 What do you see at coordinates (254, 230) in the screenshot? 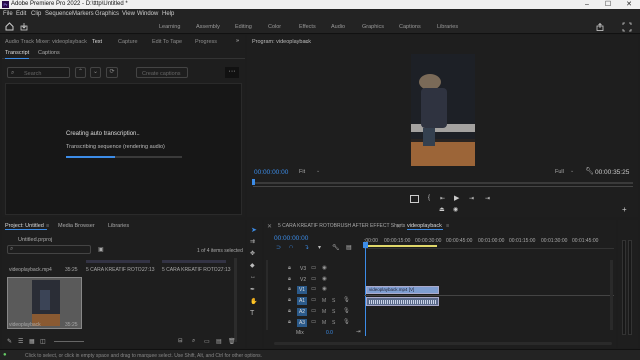
I see `selection-tool-icon: ➤` at bounding box center [254, 230].